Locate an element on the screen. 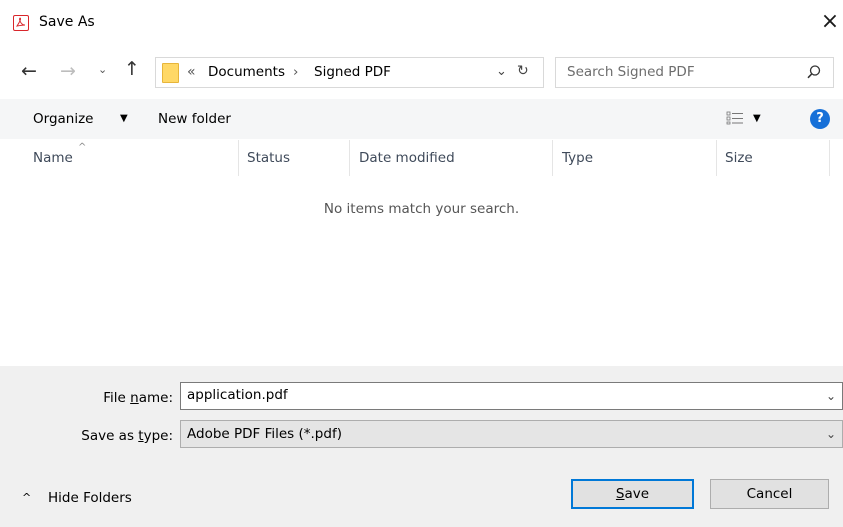 This screenshot has width=843, height=527. save-as-type-dropdown-icon: ⌄ is located at coordinates (831, 434).